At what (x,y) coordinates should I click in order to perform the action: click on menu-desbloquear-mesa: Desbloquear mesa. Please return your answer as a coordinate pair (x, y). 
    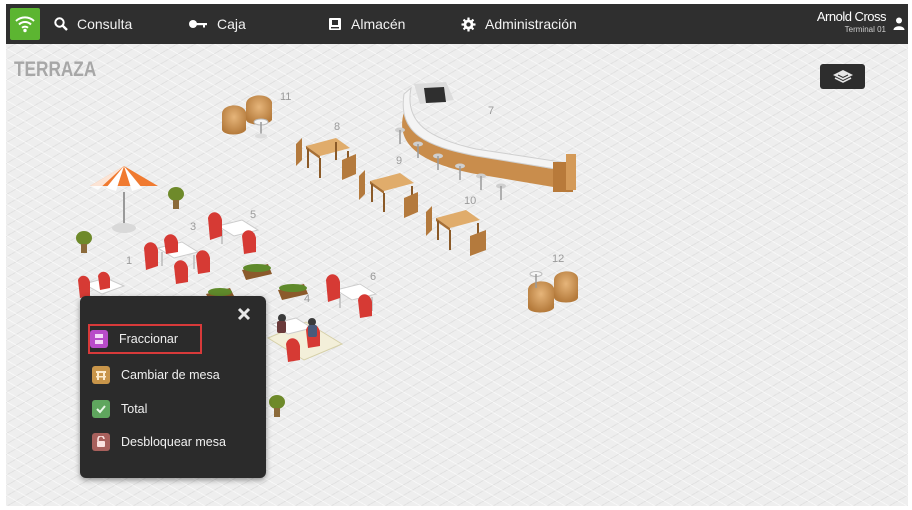
    Looking at the image, I should click on (174, 442).